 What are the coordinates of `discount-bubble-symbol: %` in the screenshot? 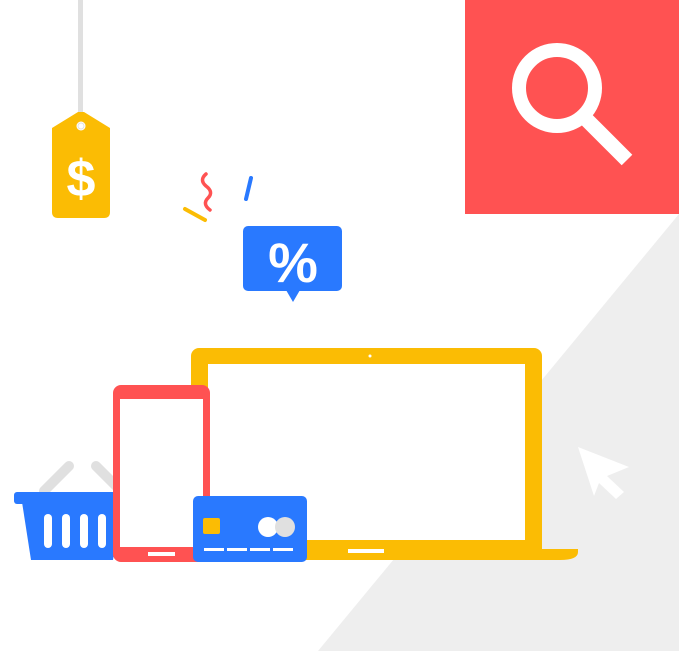 It's located at (293, 262).